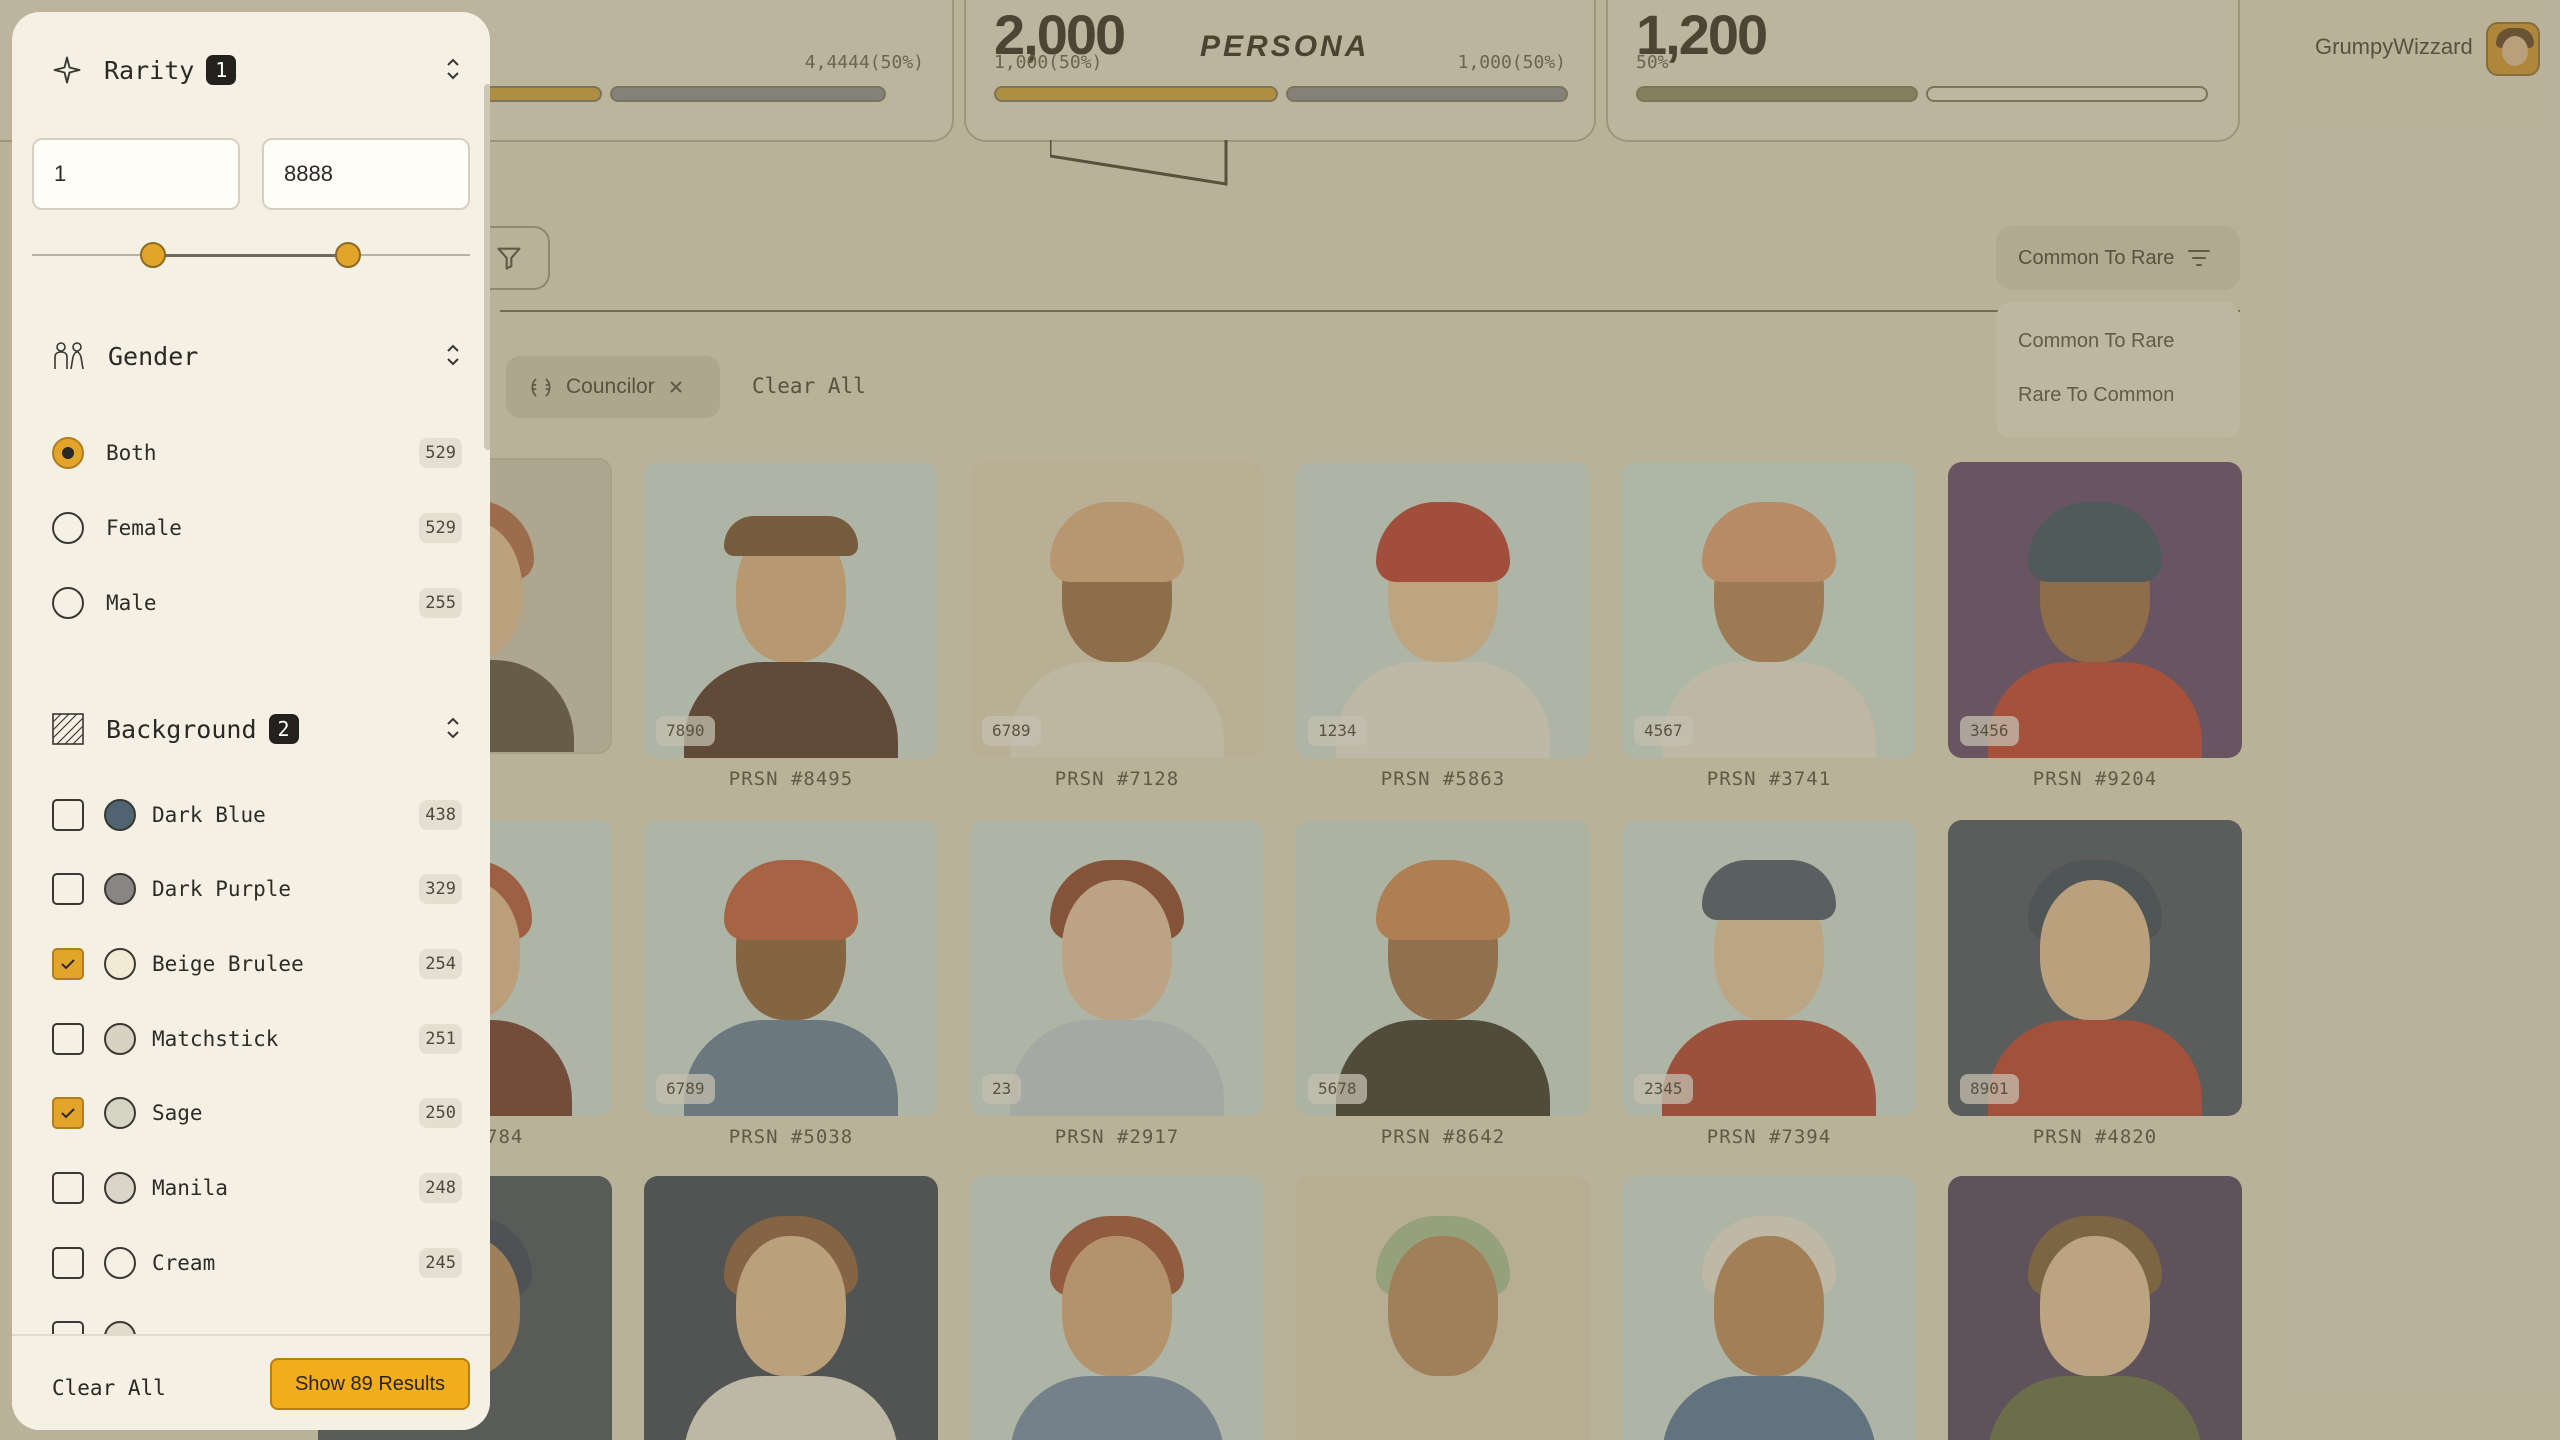 The height and width of the screenshot is (1440, 2560). I want to click on gender-option-female: Female 529, so click(257, 528).